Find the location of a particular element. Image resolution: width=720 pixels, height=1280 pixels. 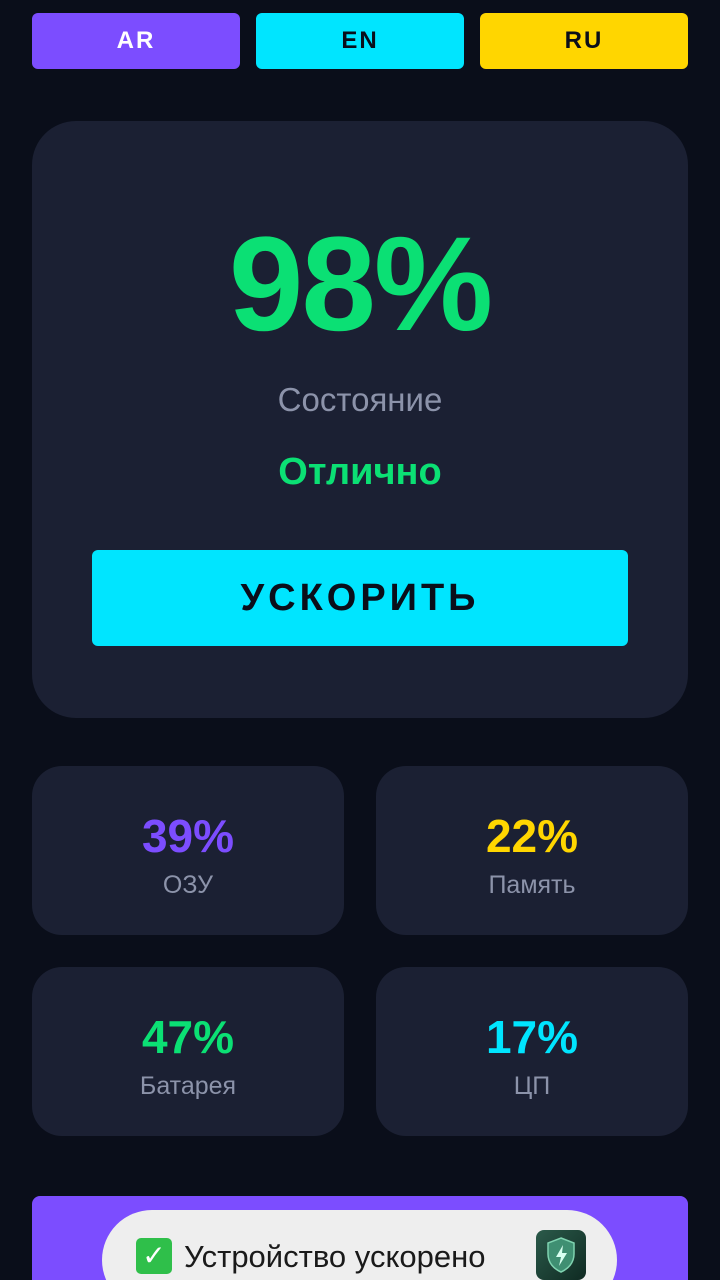

toast-notification: ✓ Устройство ускорено is located at coordinates (359, 1245).